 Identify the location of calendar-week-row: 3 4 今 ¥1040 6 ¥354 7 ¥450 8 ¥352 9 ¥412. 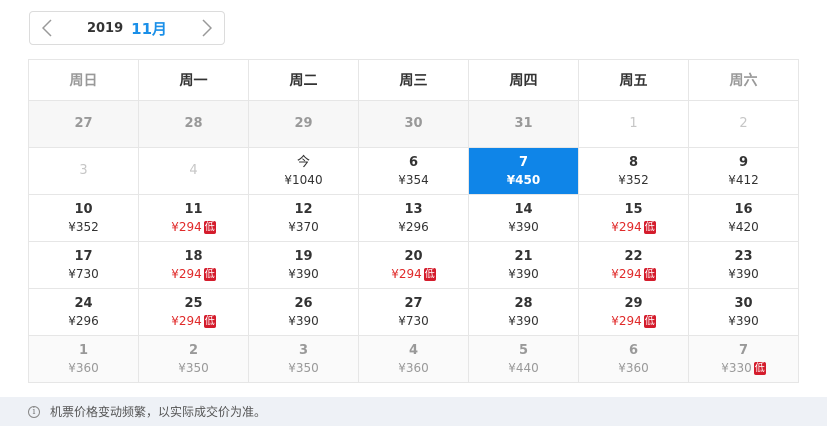
(413, 171).